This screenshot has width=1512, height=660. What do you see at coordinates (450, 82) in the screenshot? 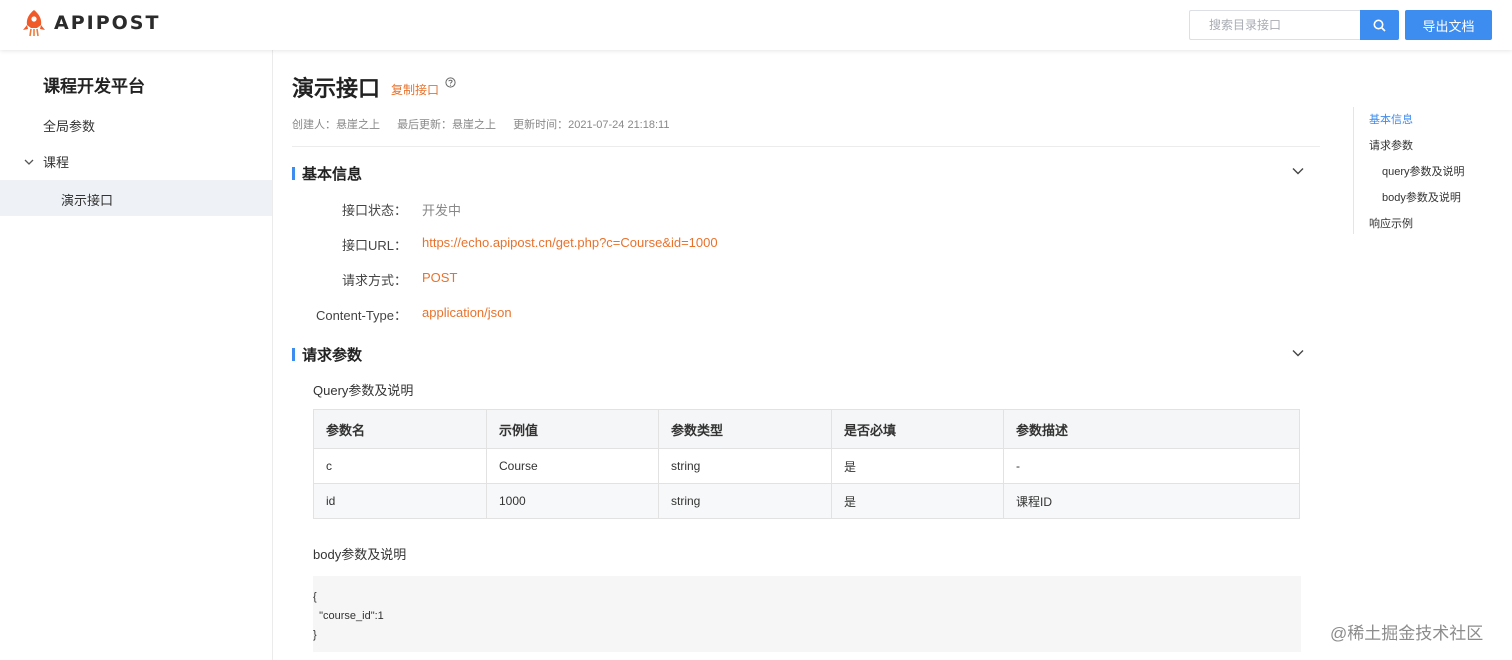
I see `help-icon` at bounding box center [450, 82].